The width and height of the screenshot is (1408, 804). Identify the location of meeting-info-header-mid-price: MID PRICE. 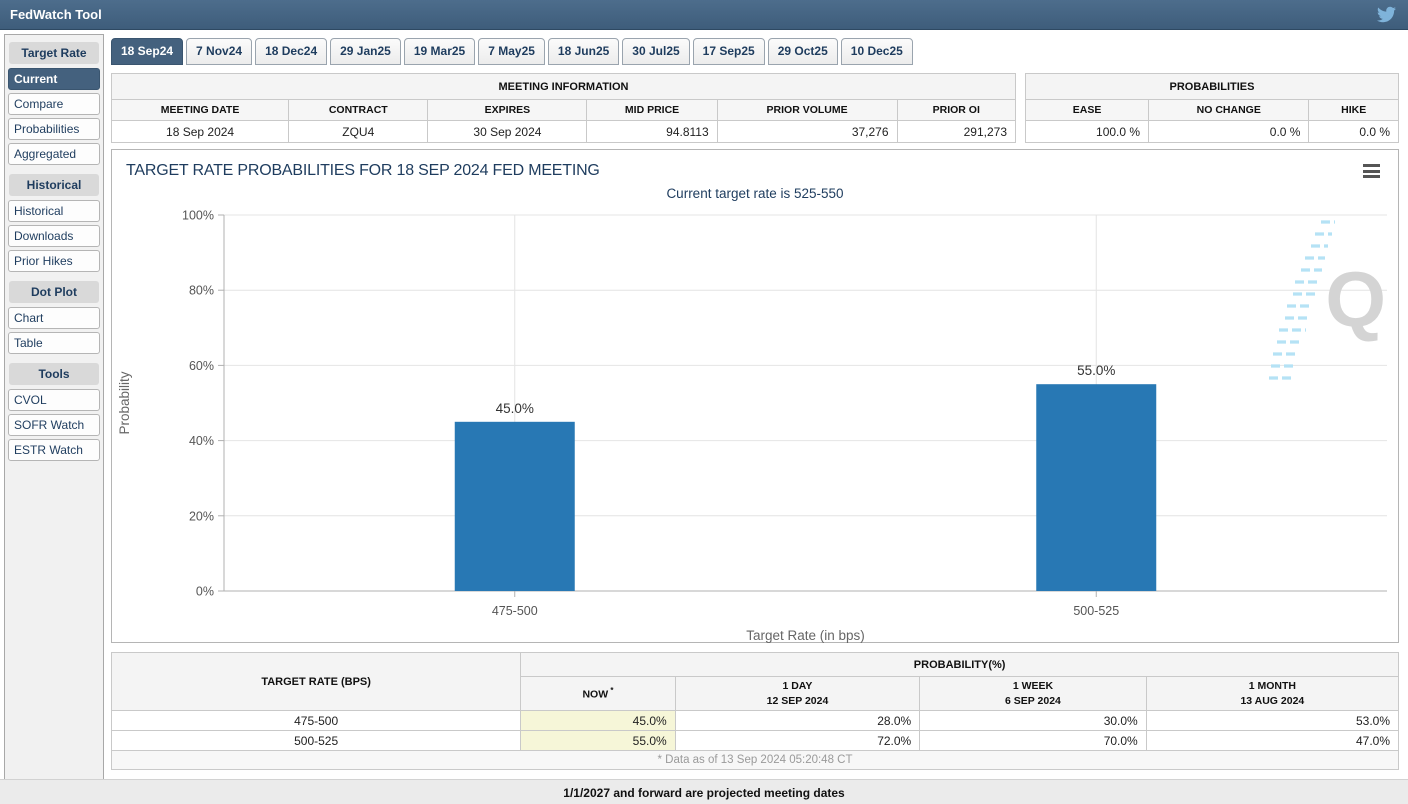
(652, 110).